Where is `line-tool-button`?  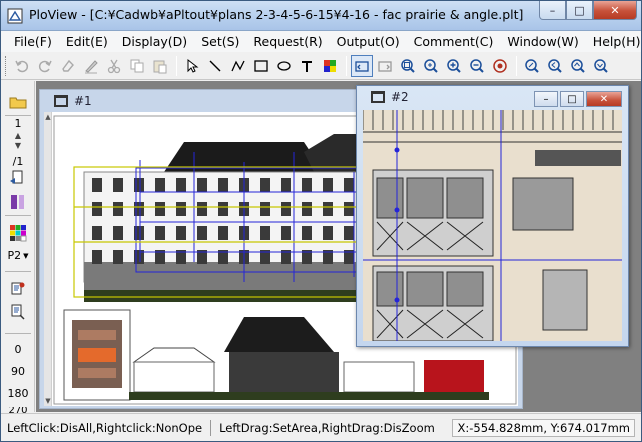
line-tool-button is located at coordinates (215, 66).